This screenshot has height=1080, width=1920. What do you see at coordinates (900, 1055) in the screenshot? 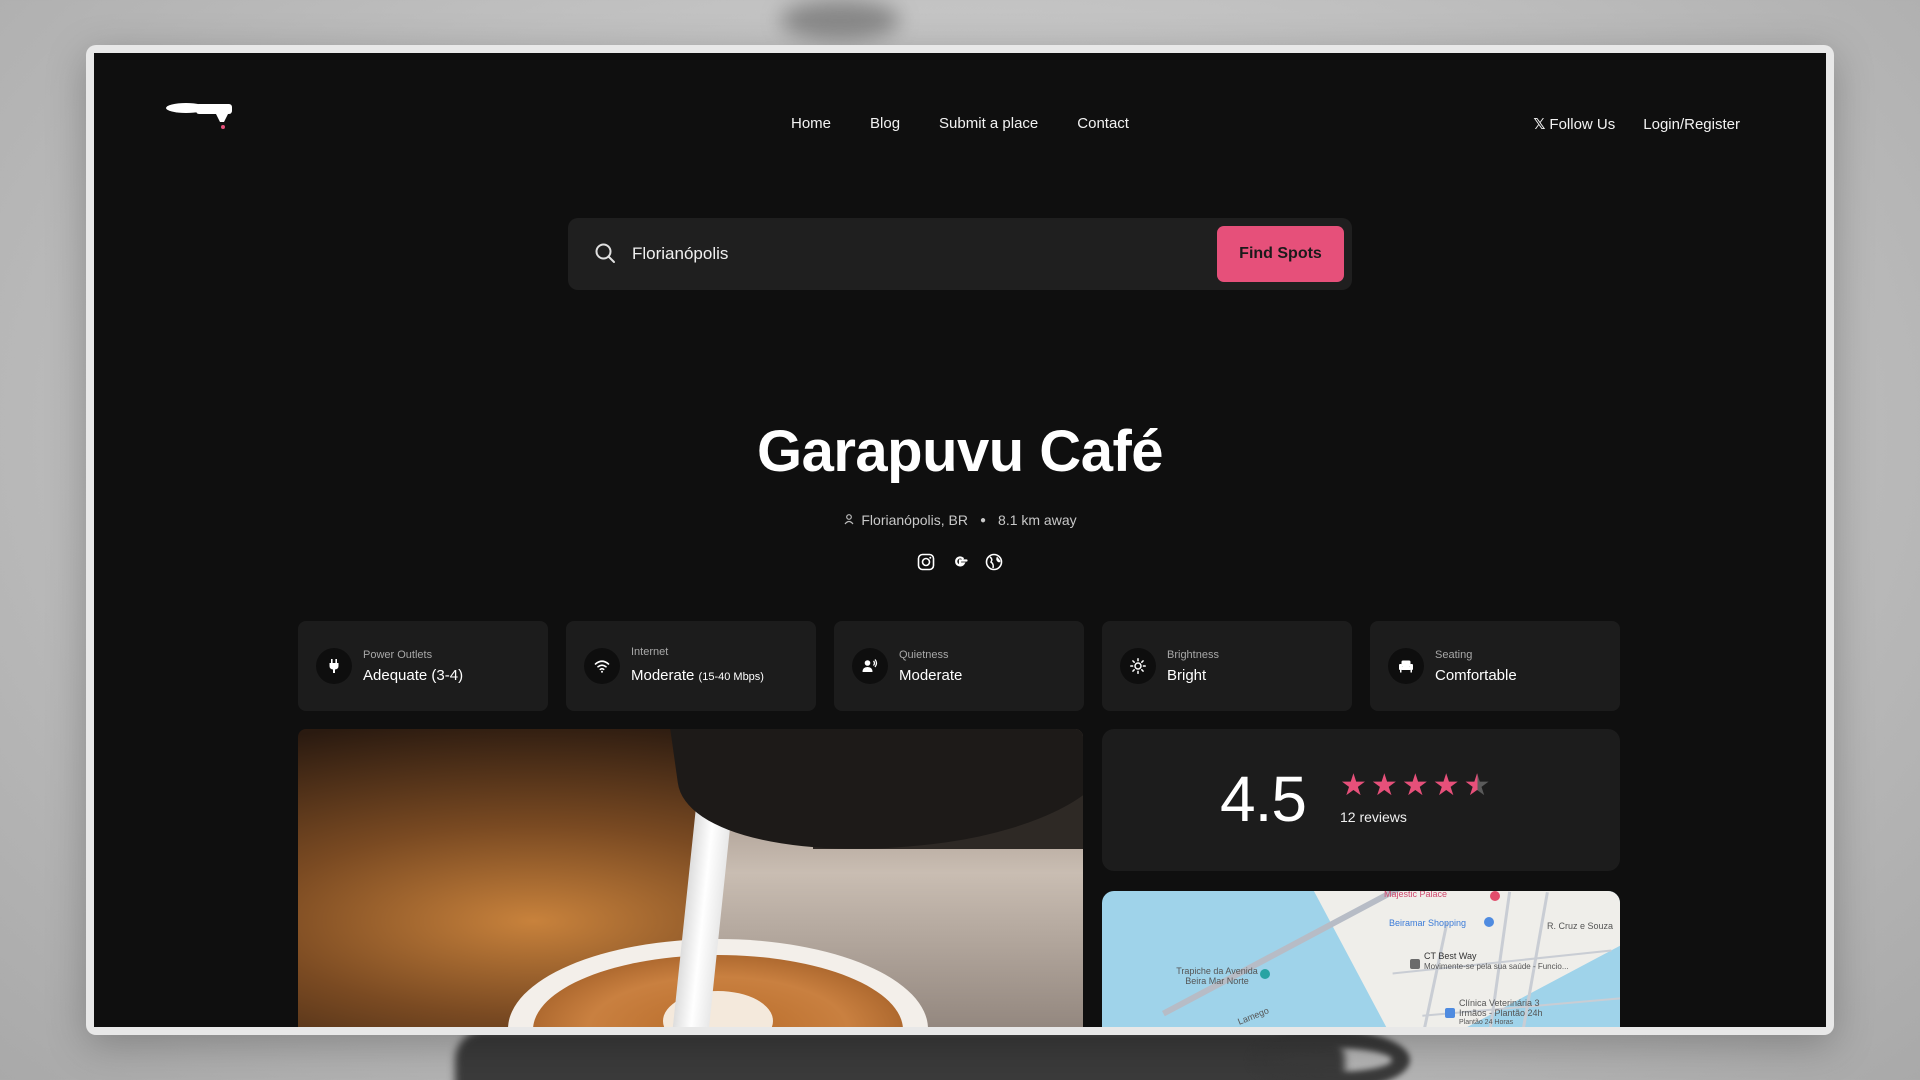
I see `background-cup` at bounding box center [900, 1055].